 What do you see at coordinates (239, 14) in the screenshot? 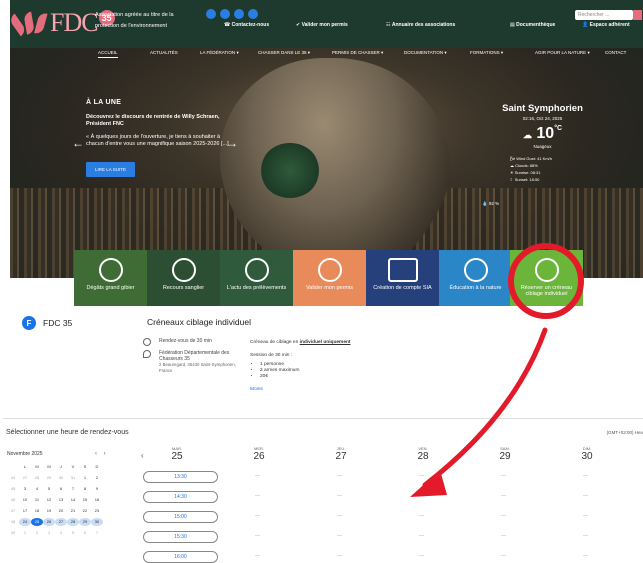
I see `instagram-icon` at bounding box center [239, 14].